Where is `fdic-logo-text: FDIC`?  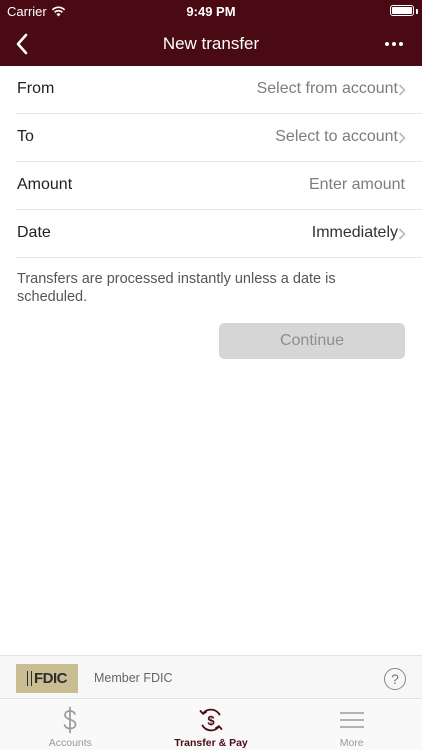
fdic-logo-text: FDIC is located at coordinates (51, 678).